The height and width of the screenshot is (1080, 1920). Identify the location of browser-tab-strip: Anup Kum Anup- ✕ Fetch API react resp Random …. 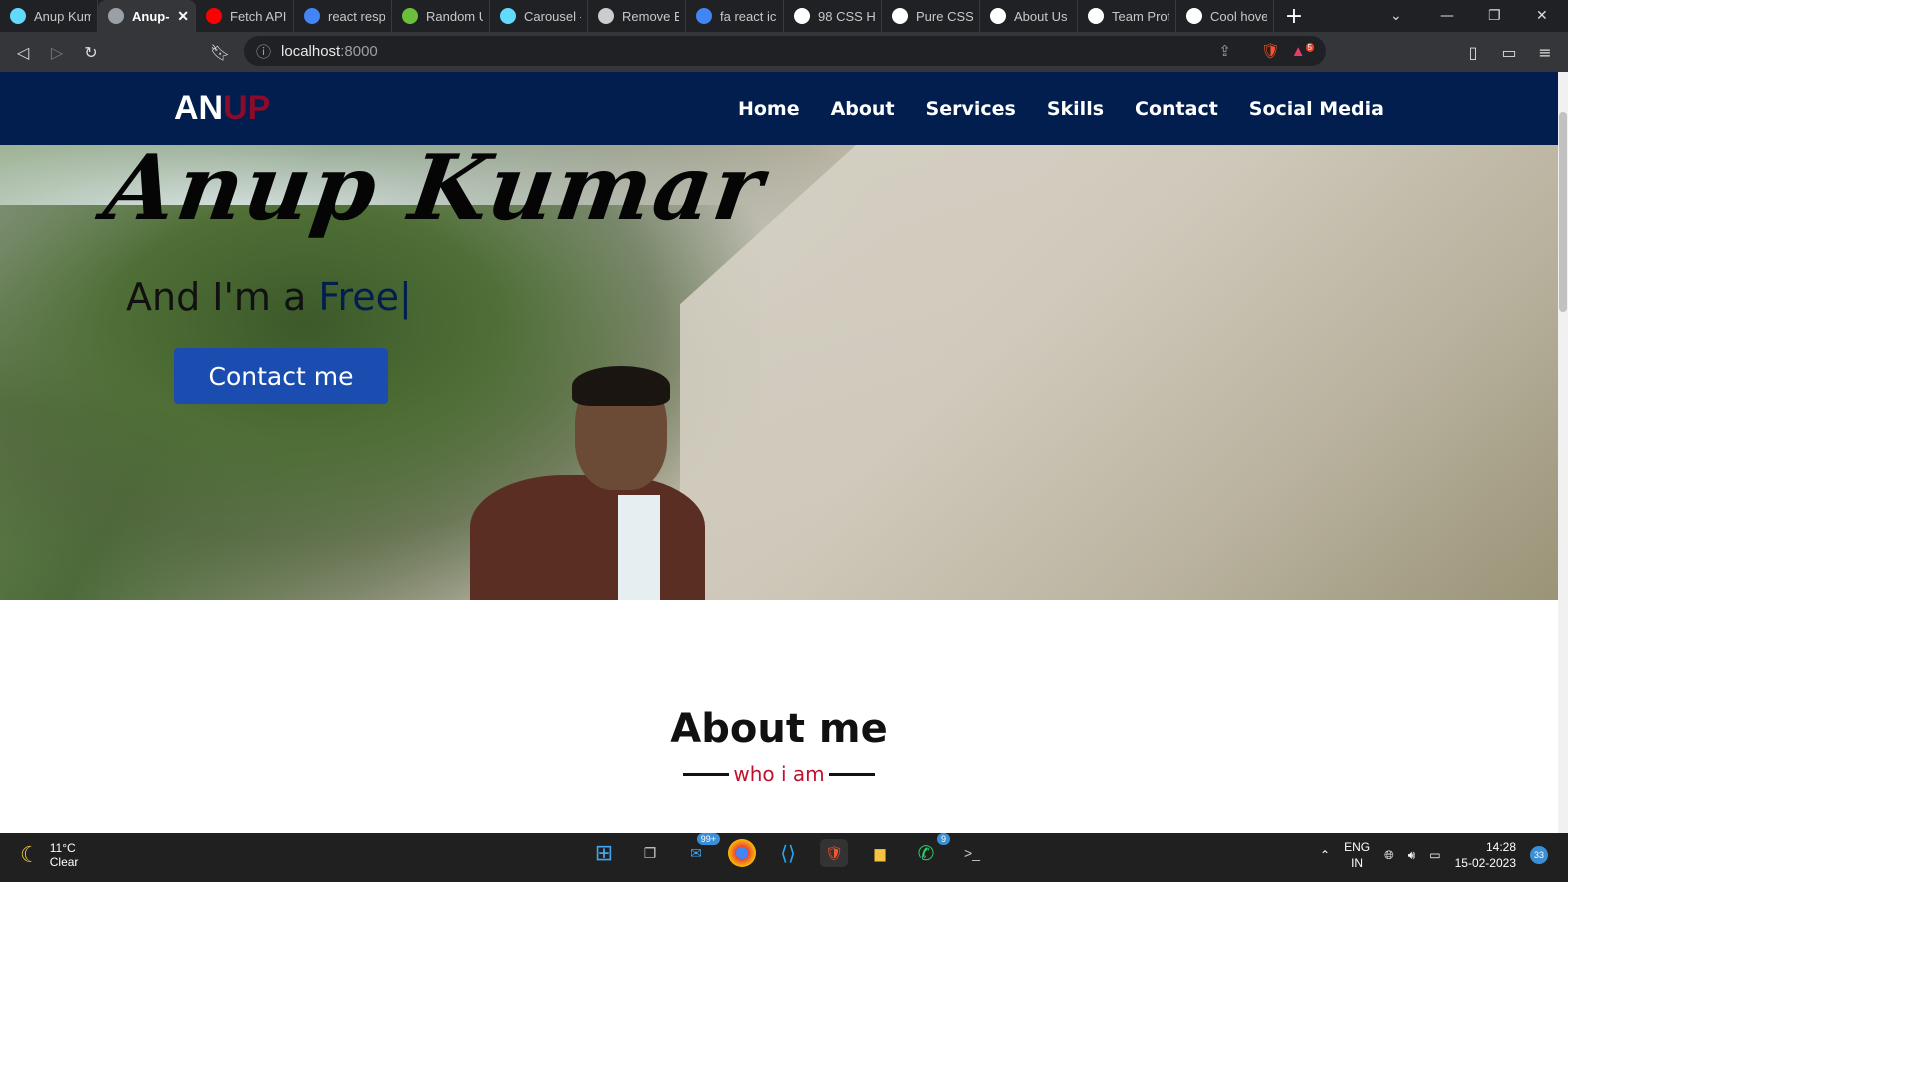
(784, 16).